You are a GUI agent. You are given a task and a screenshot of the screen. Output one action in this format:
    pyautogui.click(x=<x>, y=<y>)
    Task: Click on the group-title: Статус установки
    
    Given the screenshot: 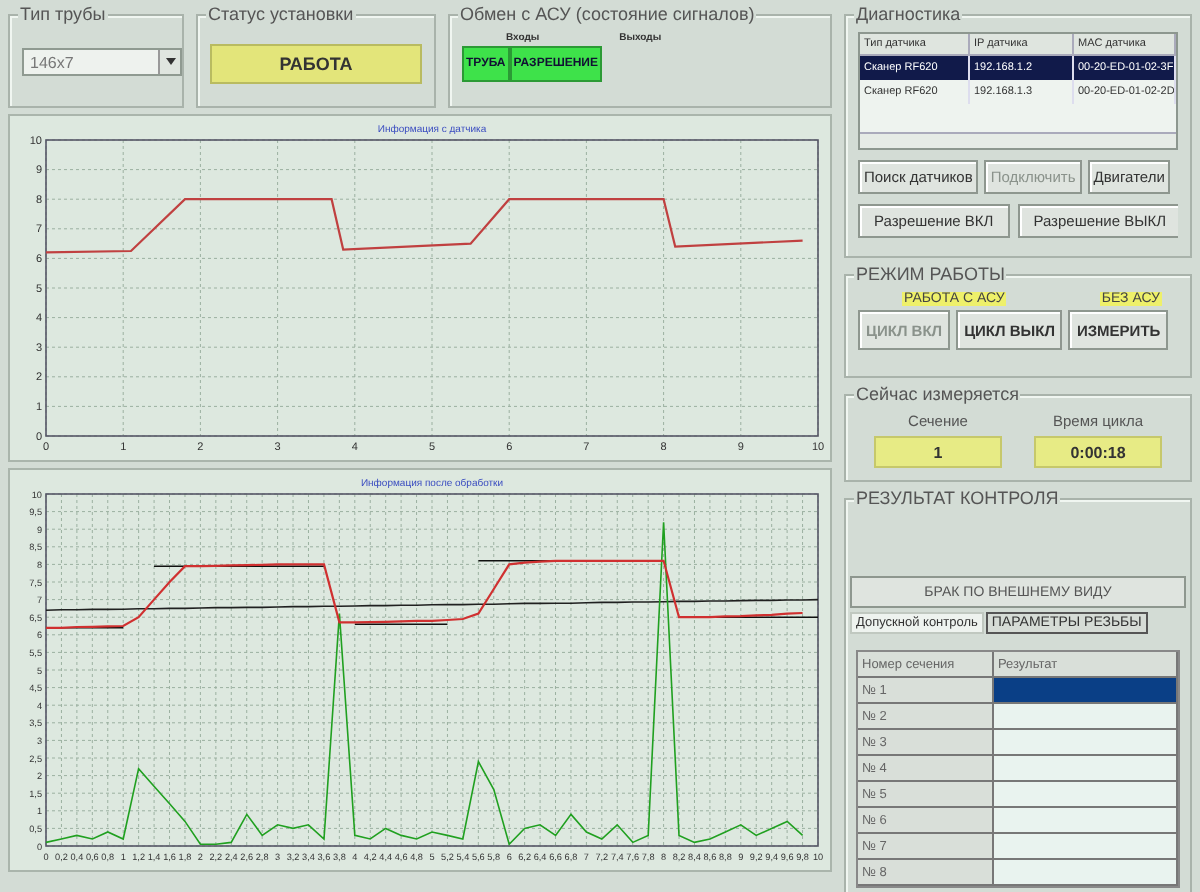 What is the action you would take?
    pyautogui.click(x=281, y=14)
    